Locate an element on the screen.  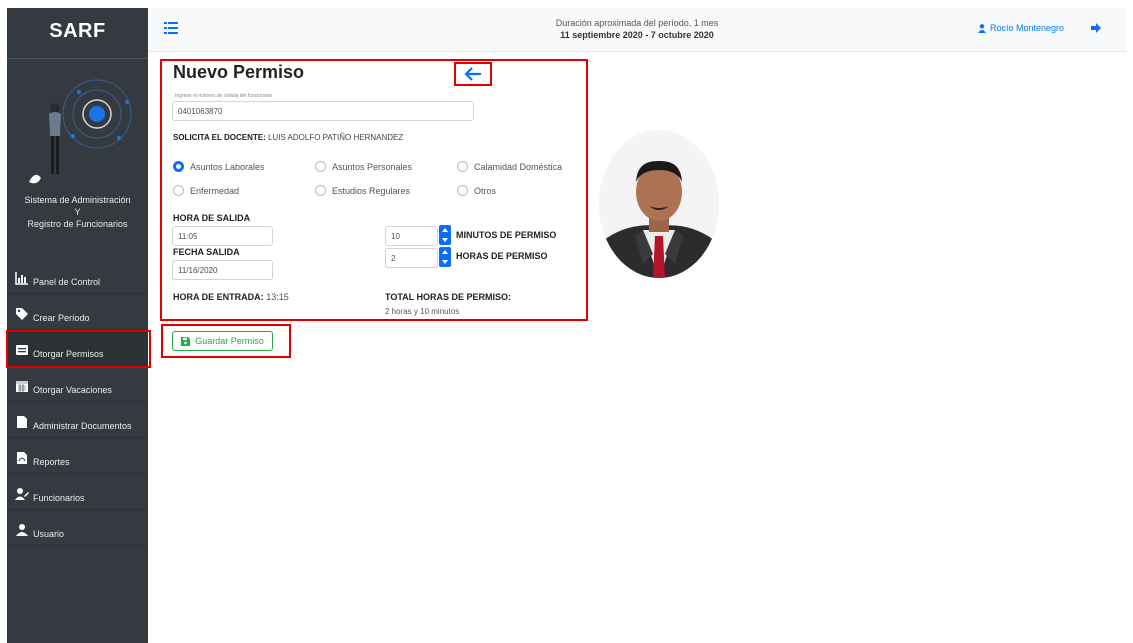
hora-salida-input is located at coordinates (222, 236).